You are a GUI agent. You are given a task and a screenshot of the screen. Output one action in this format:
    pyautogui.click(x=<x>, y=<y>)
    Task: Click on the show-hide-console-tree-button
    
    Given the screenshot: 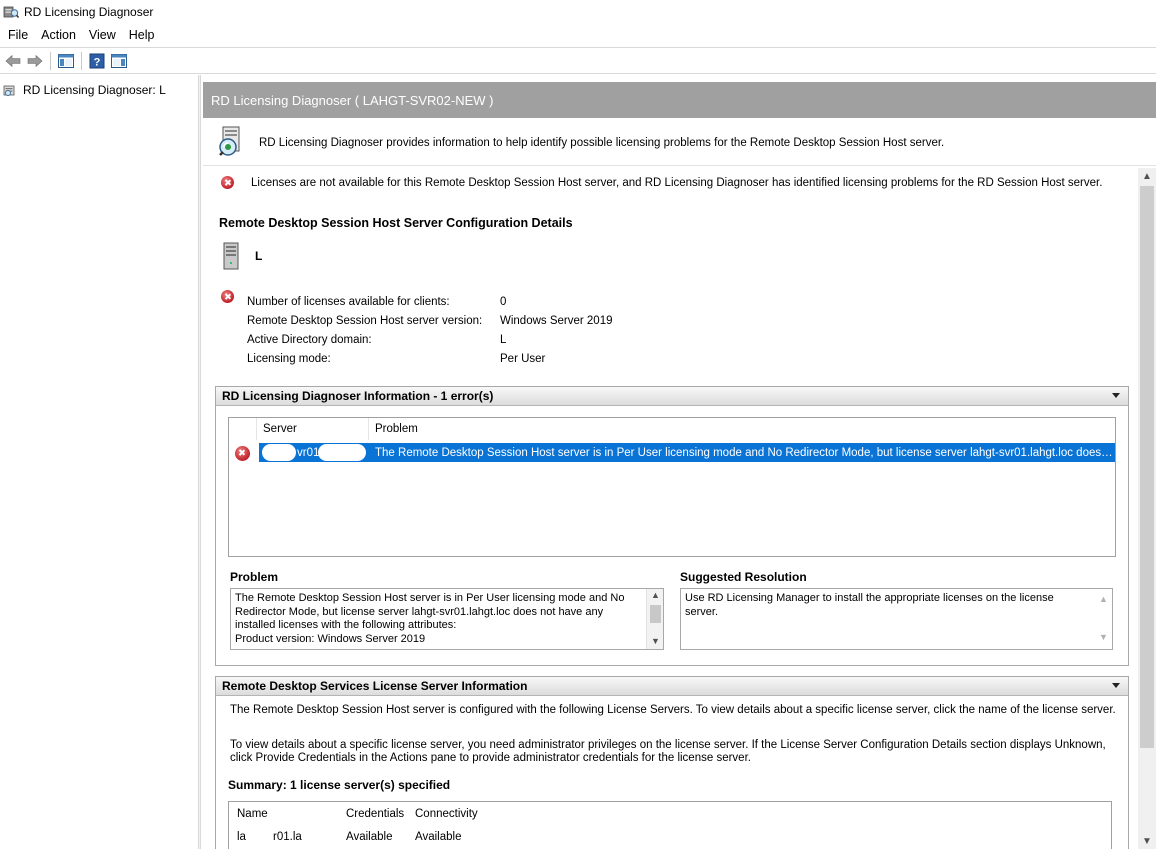 What is the action you would take?
    pyautogui.click(x=66, y=61)
    